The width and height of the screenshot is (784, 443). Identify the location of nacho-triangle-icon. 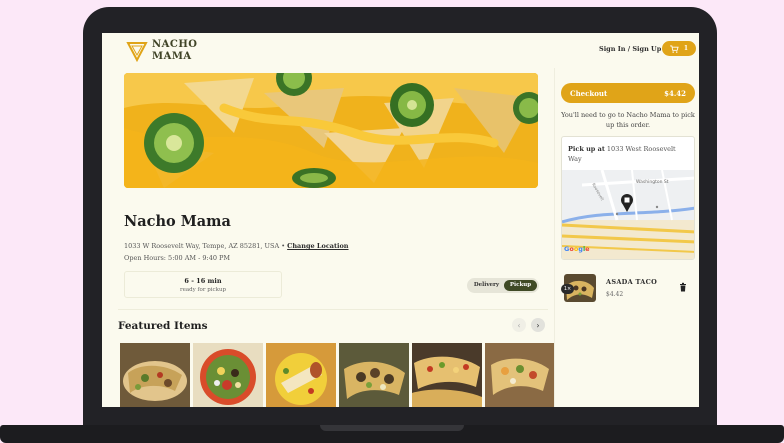
(137, 52).